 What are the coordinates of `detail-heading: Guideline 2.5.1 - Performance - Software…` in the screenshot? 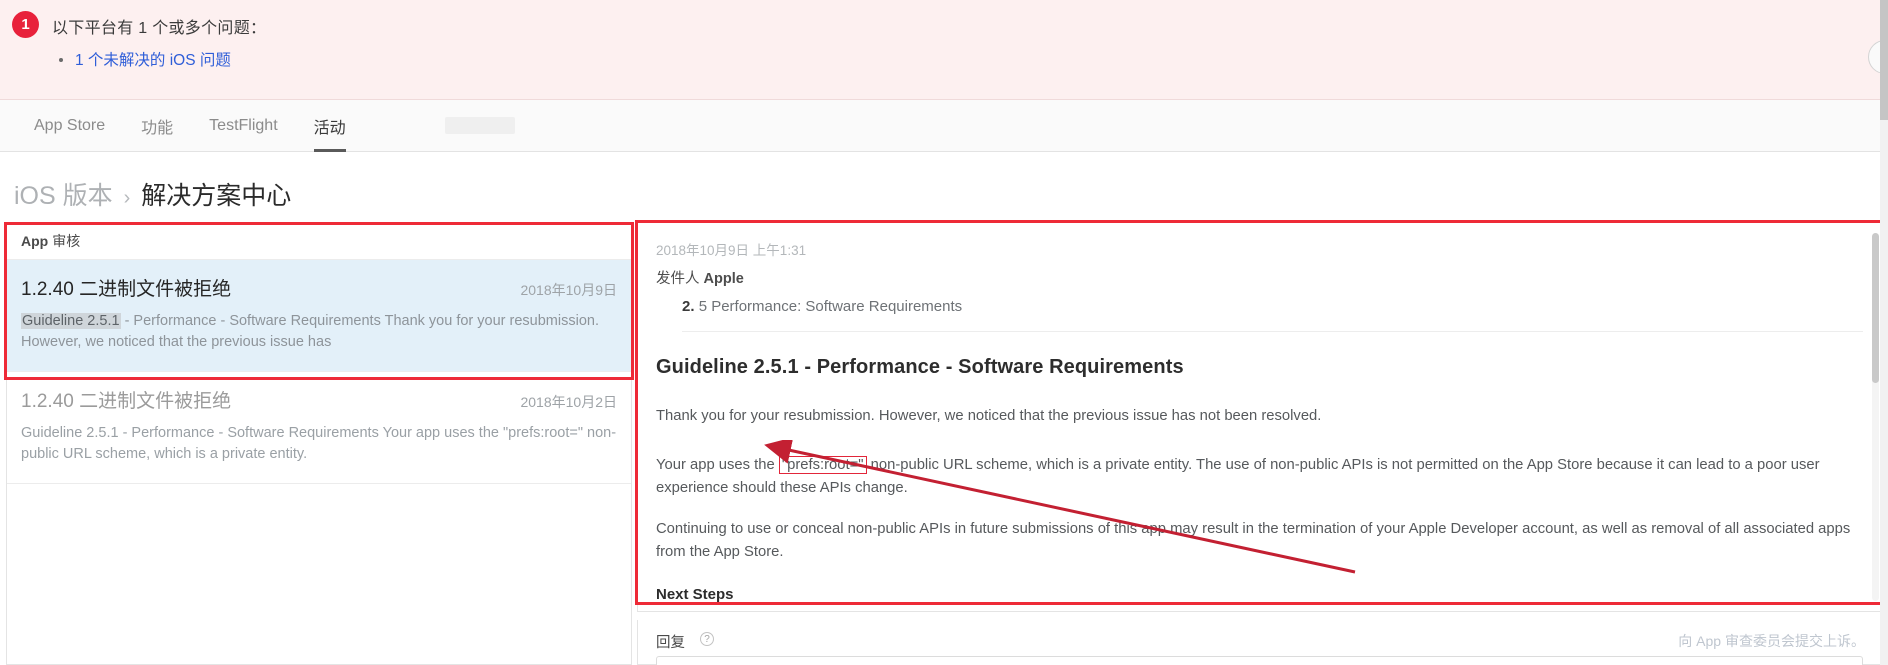 It's located at (920, 367).